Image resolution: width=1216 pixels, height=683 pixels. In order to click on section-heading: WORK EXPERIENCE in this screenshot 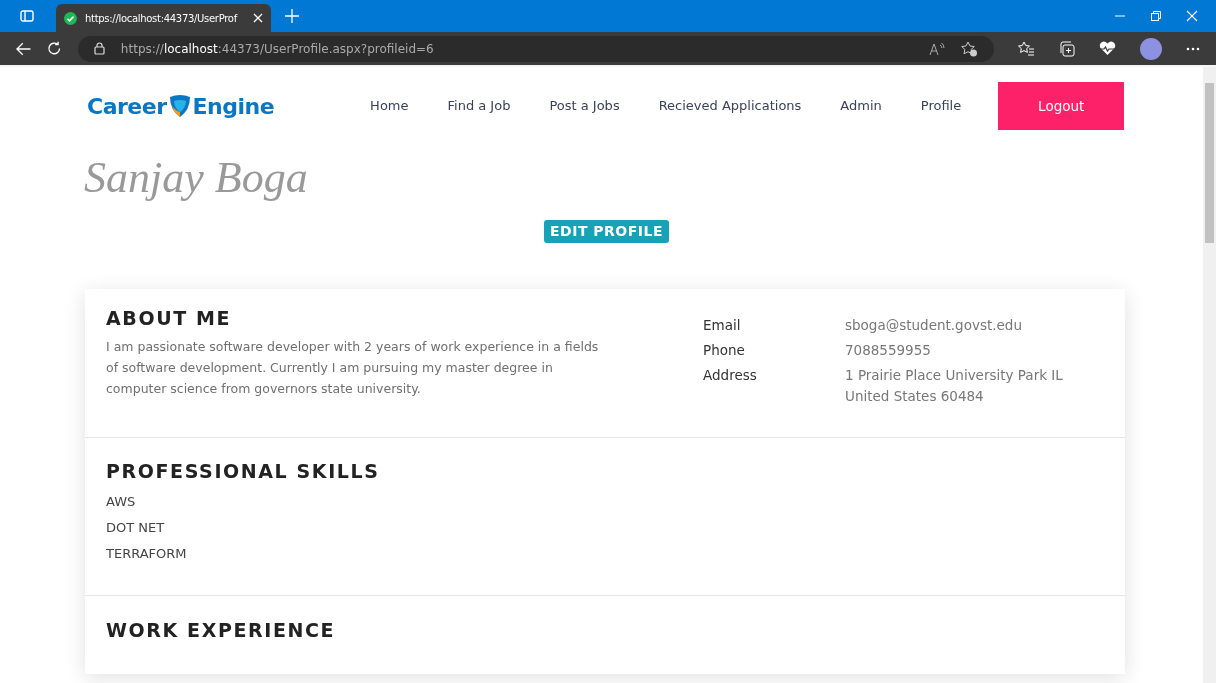, I will do `click(221, 630)`.